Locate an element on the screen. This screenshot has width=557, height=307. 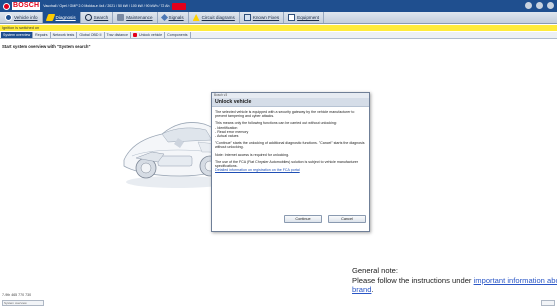
general-note-text: Please follow the instructions under is located at coordinates (413, 280).